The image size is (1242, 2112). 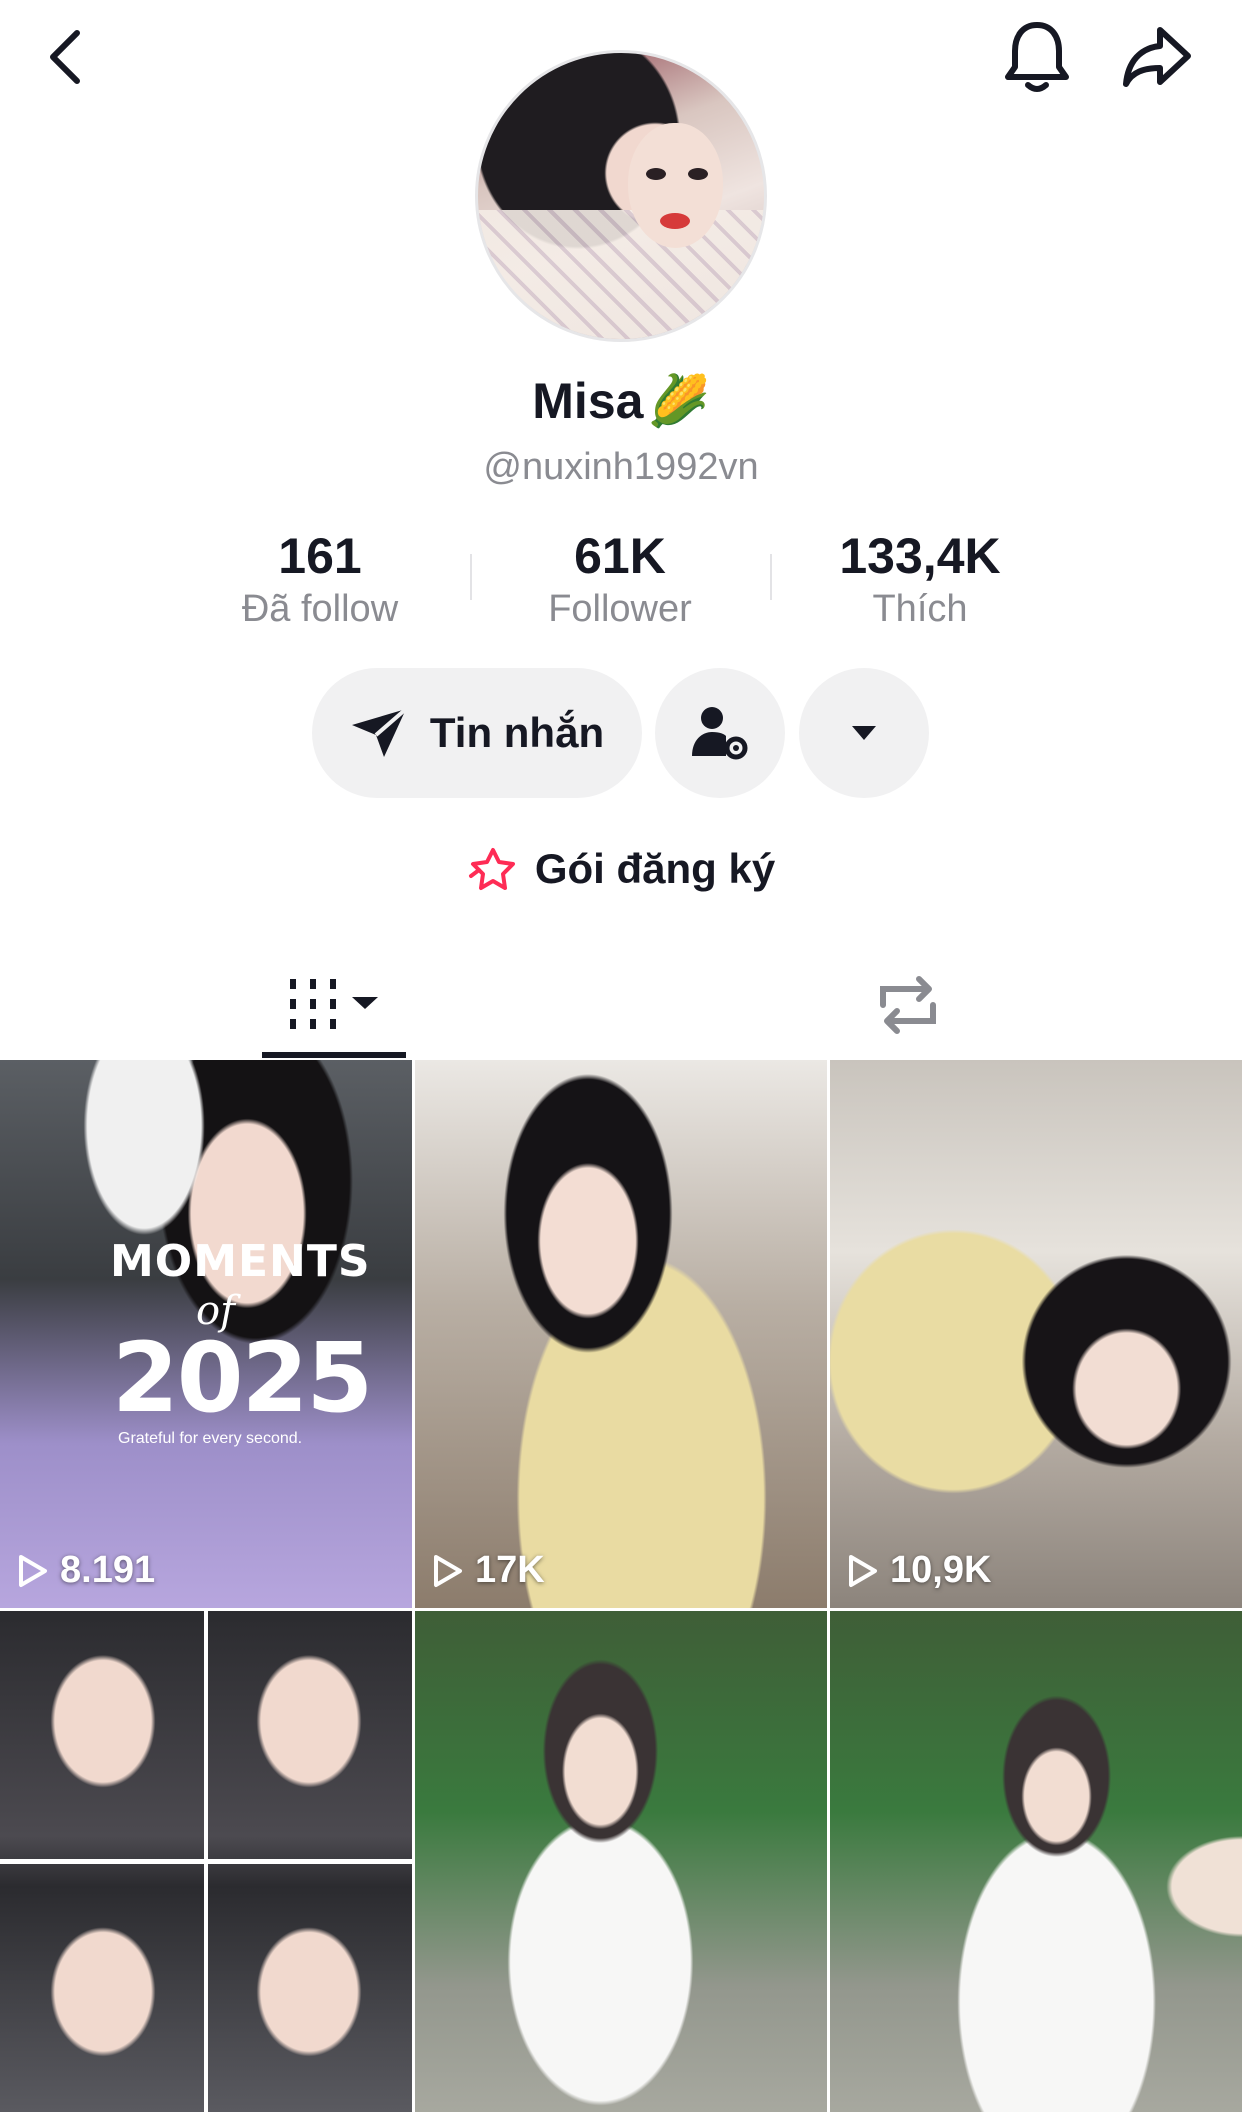 What do you see at coordinates (920, 556) in the screenshot?
I see `stat-value: 133,4K` at bounding box center [920, 556].